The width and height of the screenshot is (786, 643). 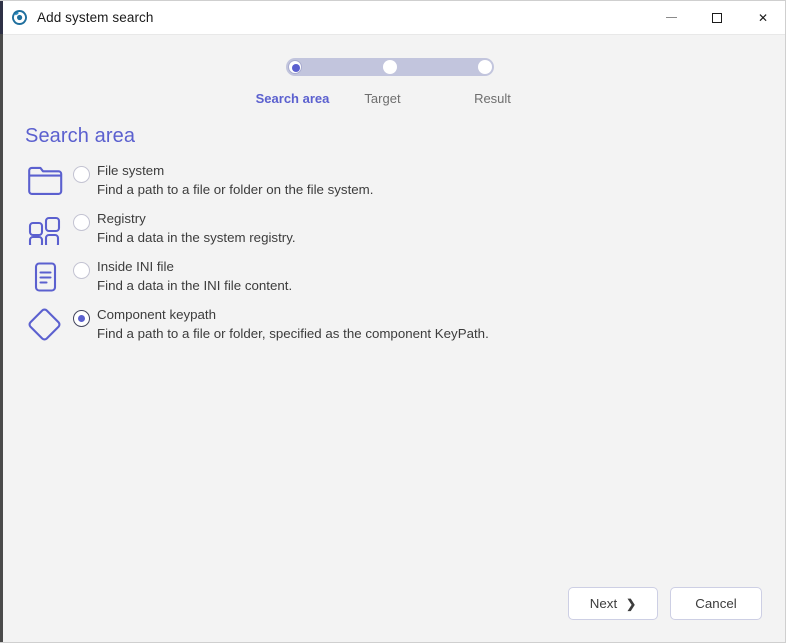 I want to click on window-left-accent-lower, so click(x=1, y=338).